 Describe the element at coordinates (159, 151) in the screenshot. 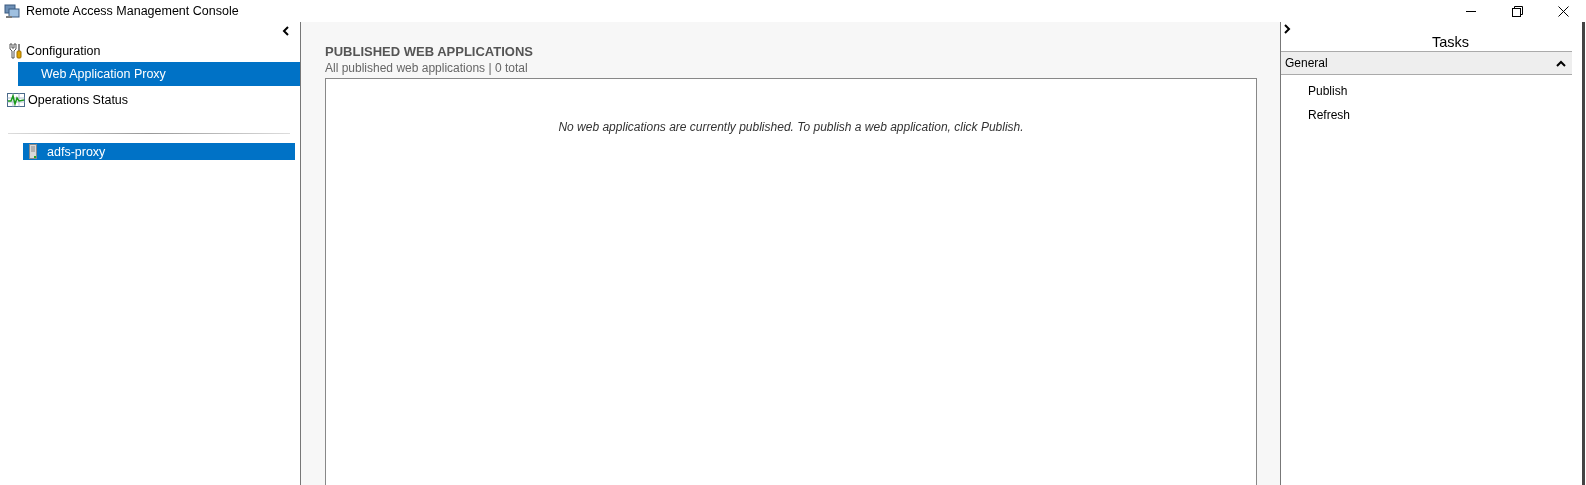

I see `server-item: adfs-proxy` at that location.